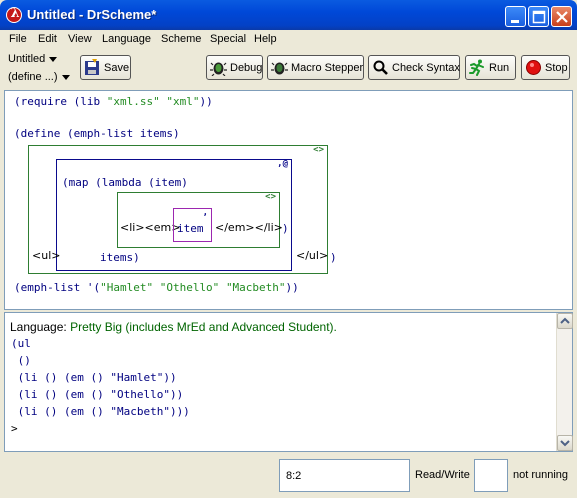  Describe the element at coordinates (27, 59) in the screenshot. I see `file-name-label: Untitled` at that location.